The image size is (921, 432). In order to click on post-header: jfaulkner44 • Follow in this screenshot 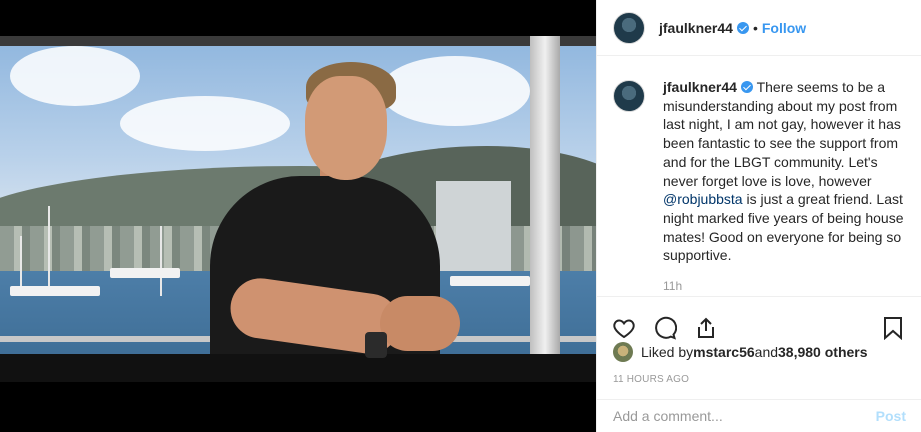, I will do `click(759, 28)`.